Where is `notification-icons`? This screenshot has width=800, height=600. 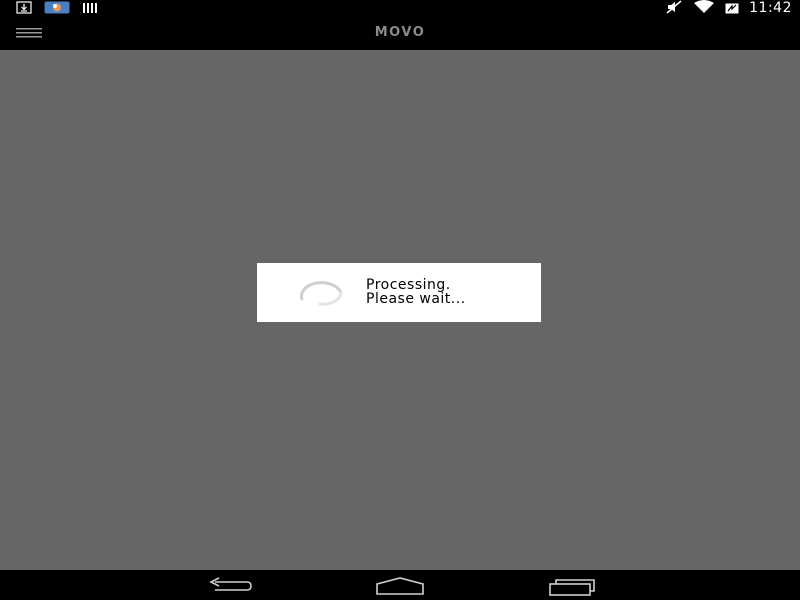 notification-icons is located at coordinates (57, 9).